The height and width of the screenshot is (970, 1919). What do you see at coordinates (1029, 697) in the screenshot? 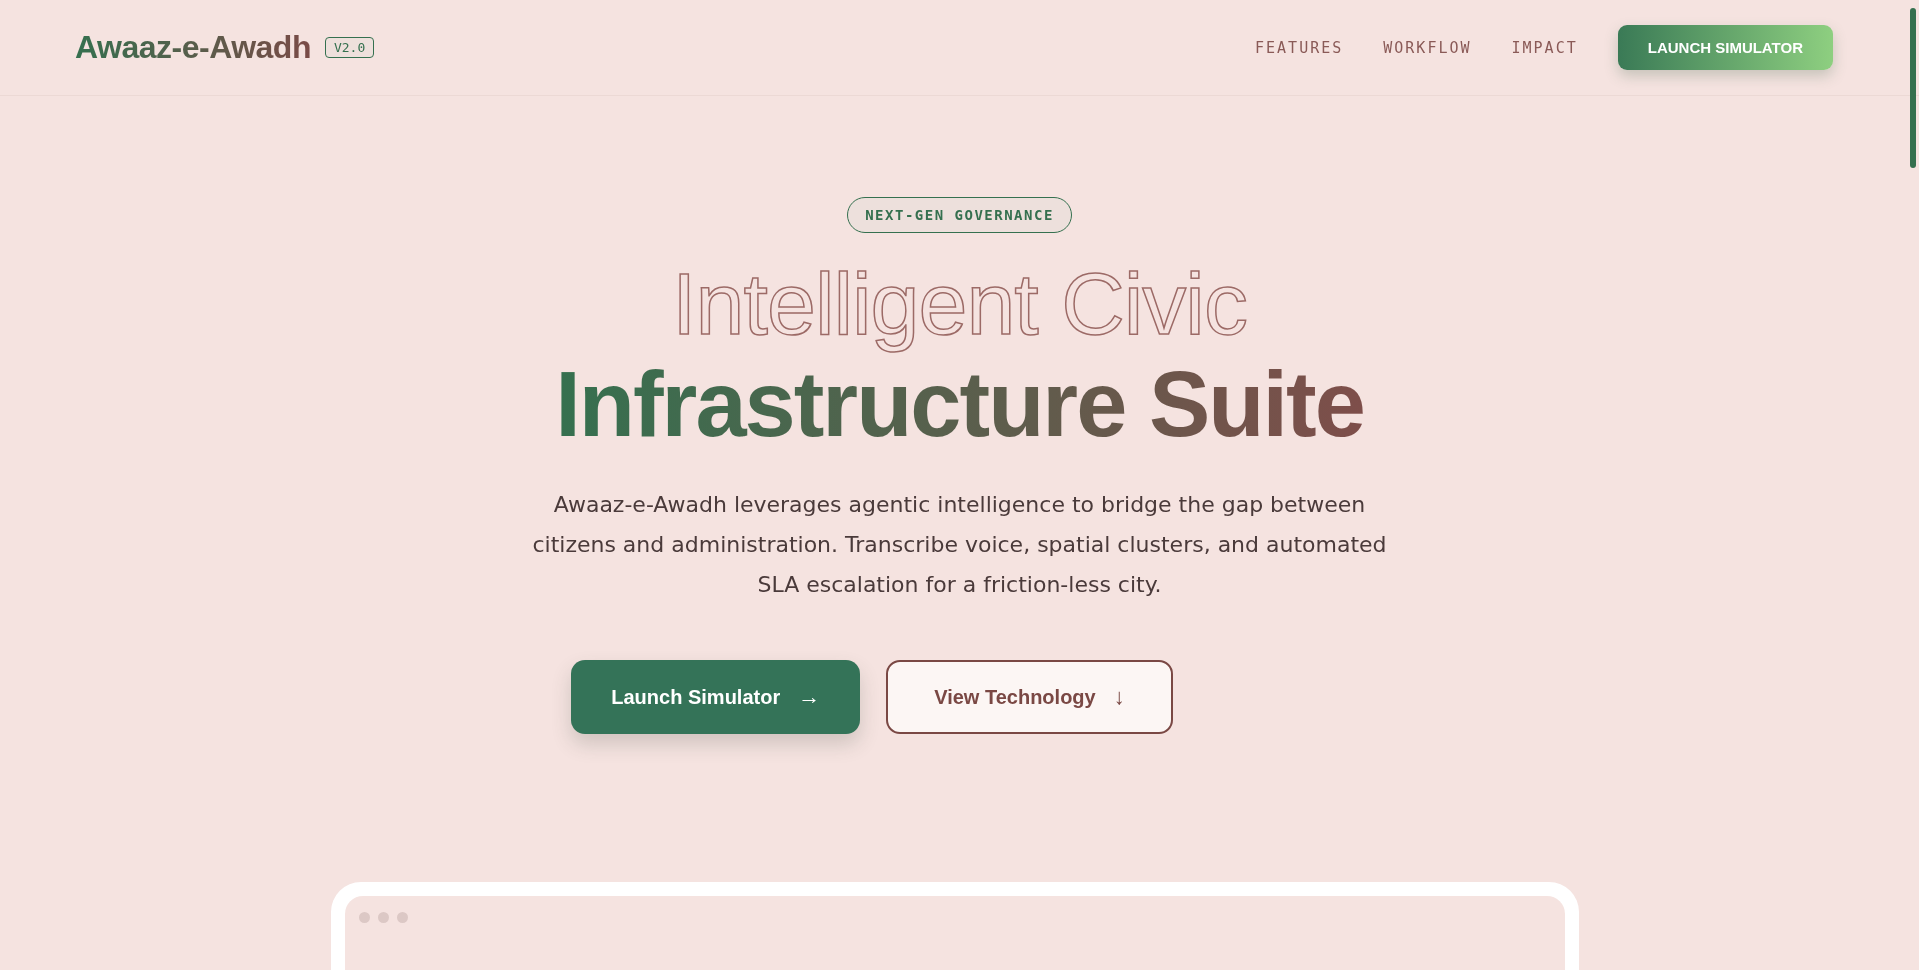
I see `hero-button: View Technology ↓` at bounding box center [1029, 697].